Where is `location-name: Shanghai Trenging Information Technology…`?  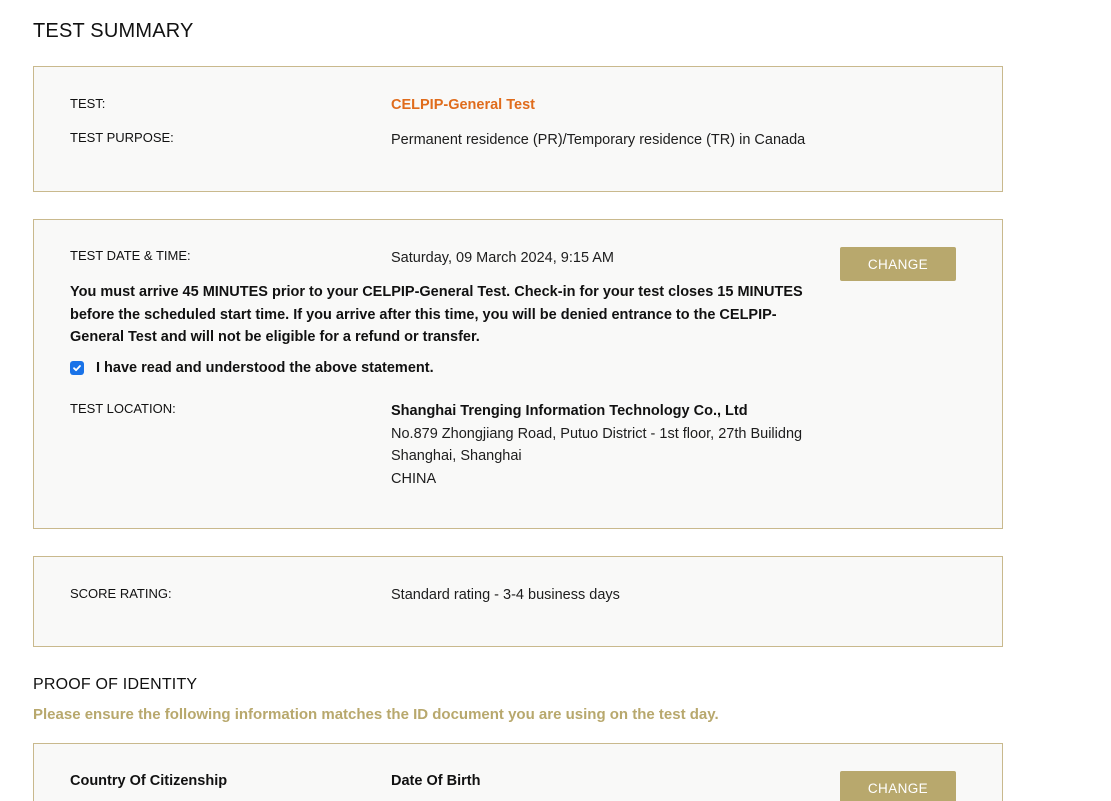 location-name: Shanghai Trenging Information Technology… is located at coordinates (569, 411).